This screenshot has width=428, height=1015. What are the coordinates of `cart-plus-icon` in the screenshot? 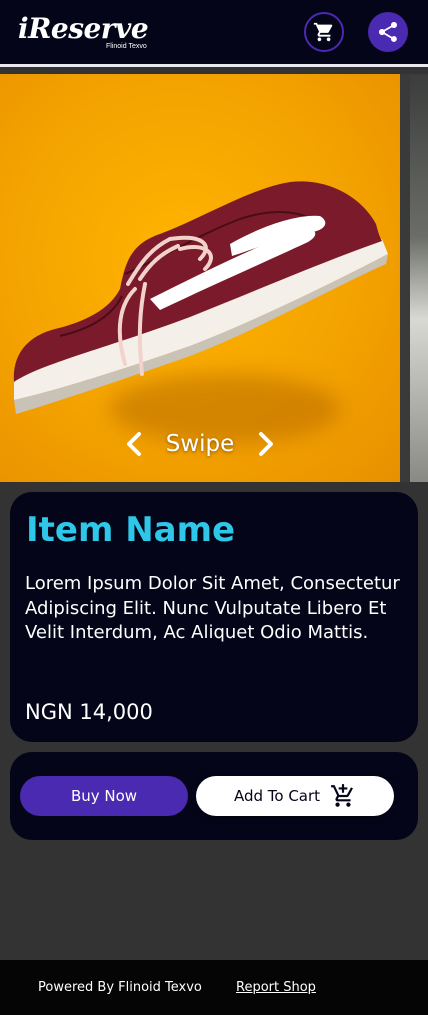 It's located at (342, 795).